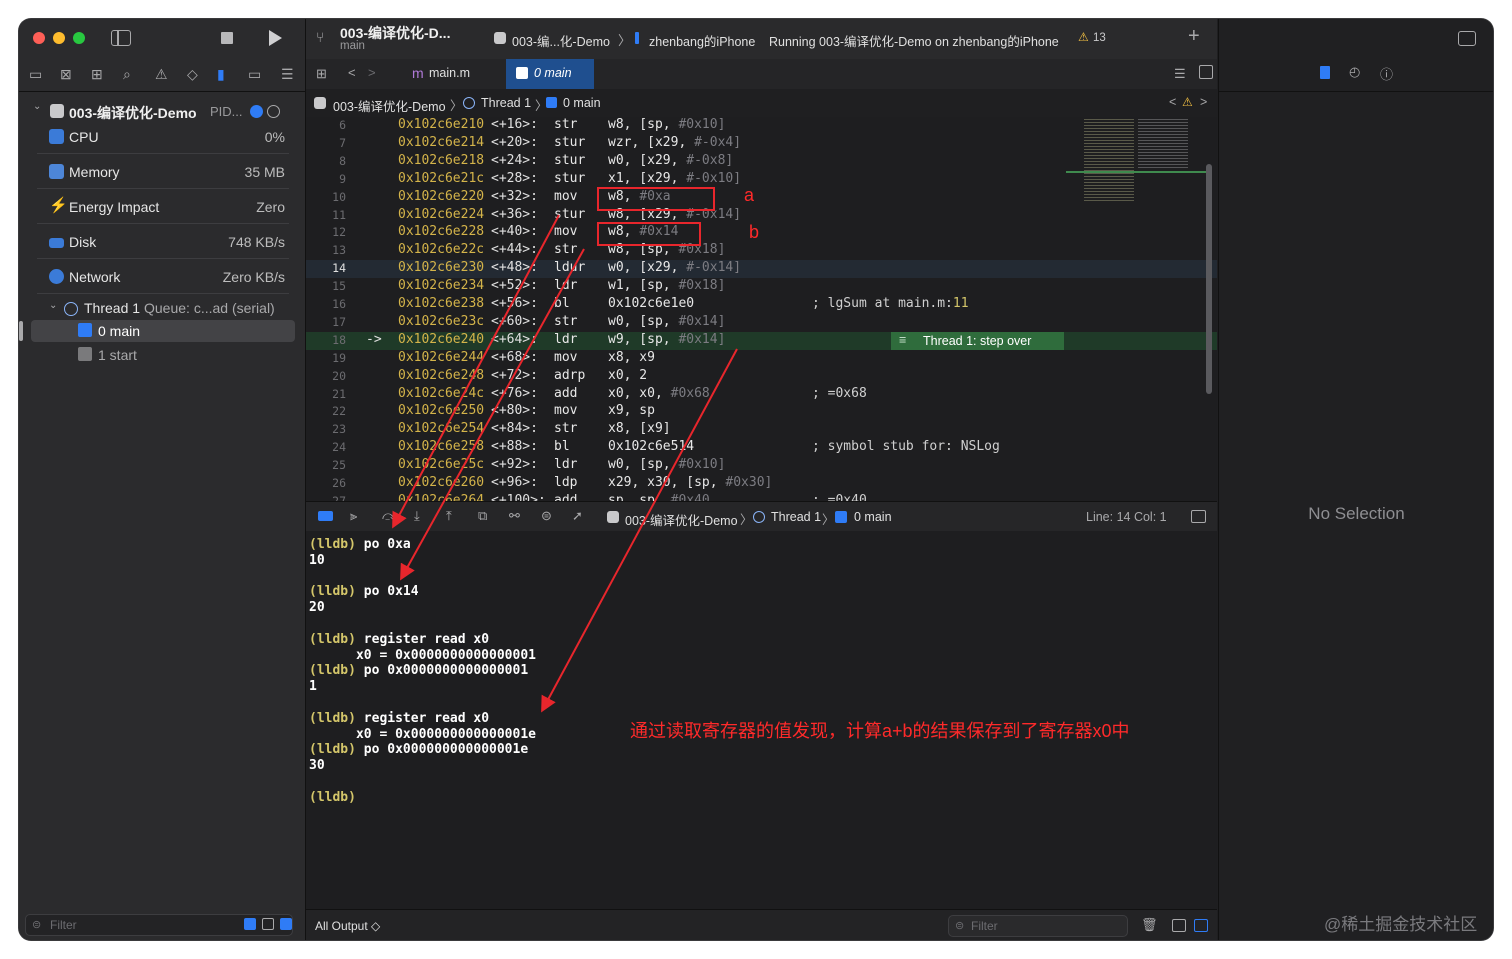  What do you see at coordinates (1149, 925) in the screenshot?
I see `trash-icon: 🗑` at bounding box center [1149, 925].